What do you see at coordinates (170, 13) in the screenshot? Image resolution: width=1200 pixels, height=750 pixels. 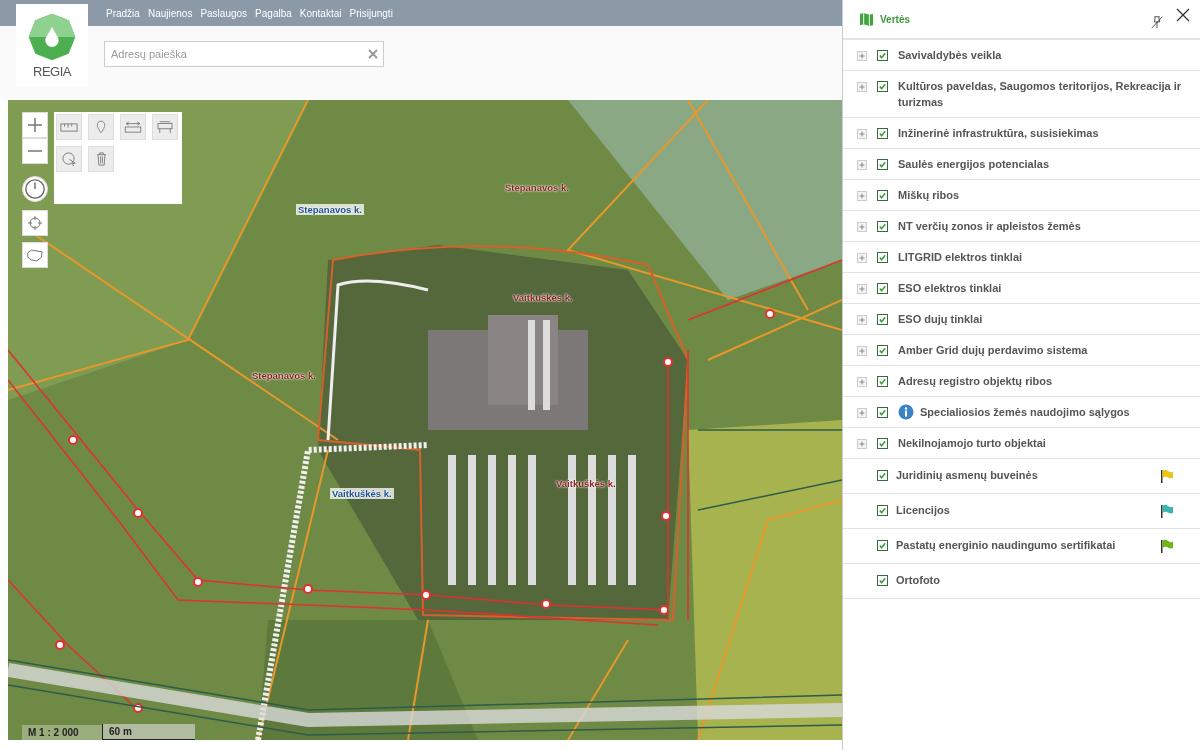 I see `nav-link: Naujienos` at bounding box center [170, 13].